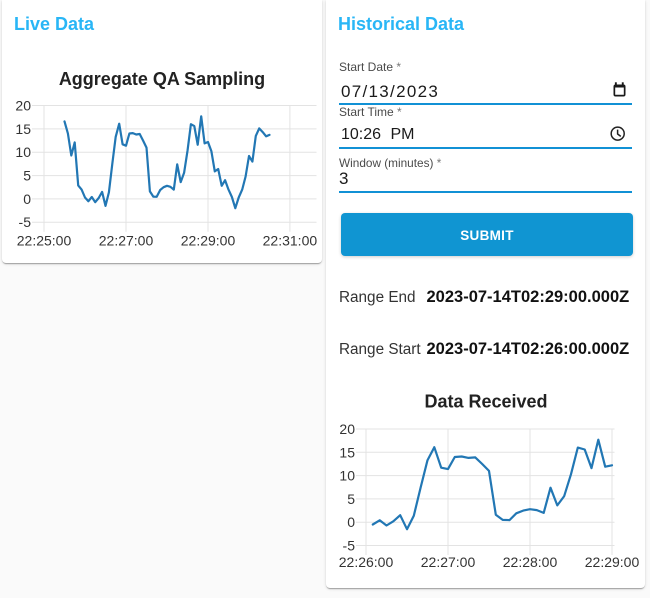 This screenshot has height=598, width=650. I want to click on svg-text: Data Received, so click(485, 402).